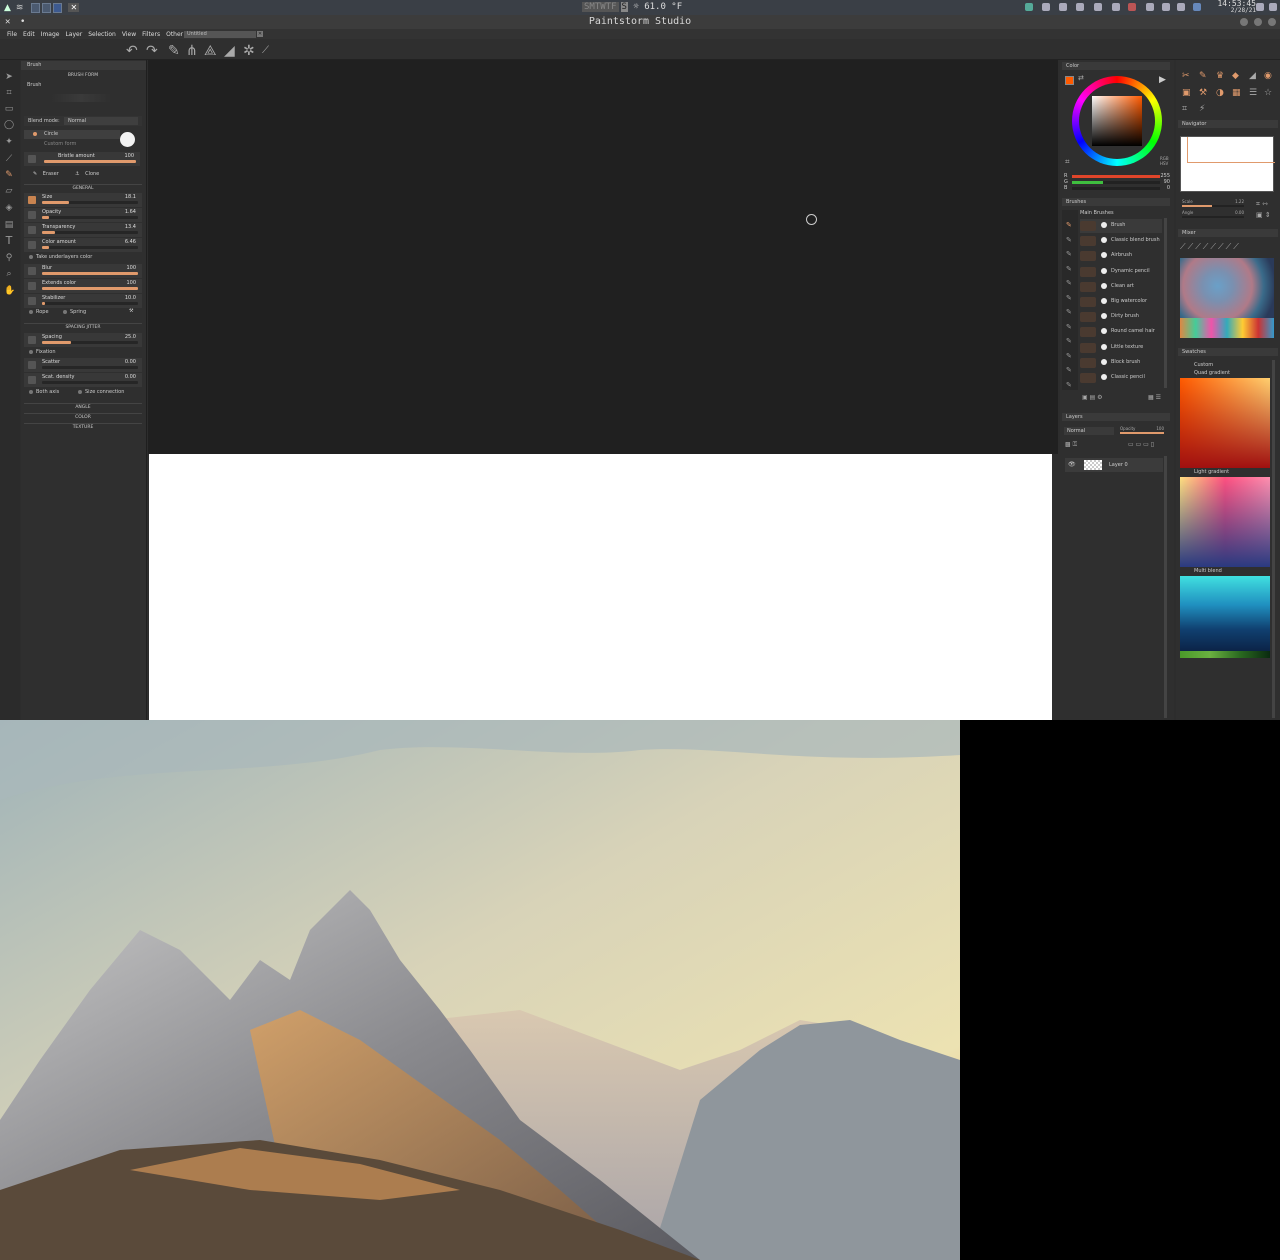 Image resolution: width=1280 pixels, height=1260 pixels. Describe the element at coordinates (87, 174) in the screenshot. I see `clone-toggle: ⚓ Clone` at that location.